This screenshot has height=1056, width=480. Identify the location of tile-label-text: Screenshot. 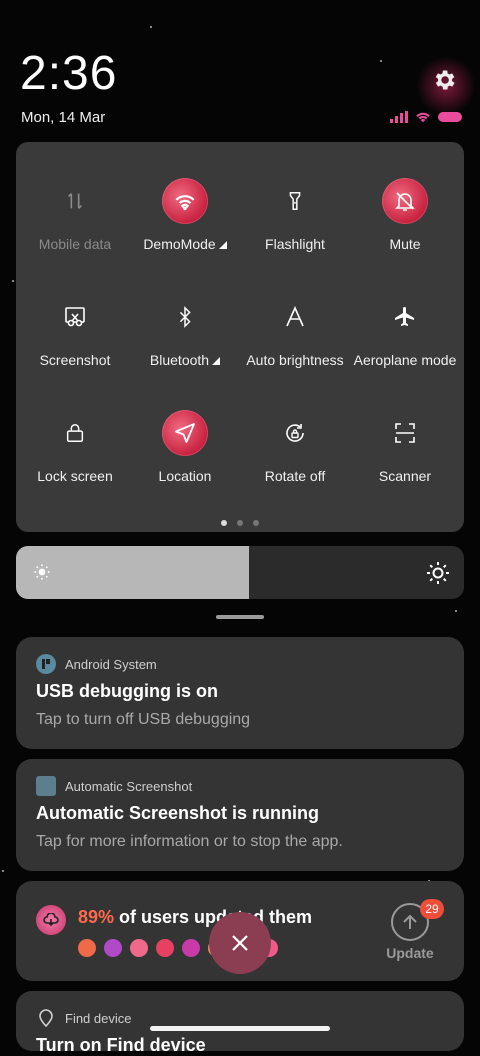
(75, 360).